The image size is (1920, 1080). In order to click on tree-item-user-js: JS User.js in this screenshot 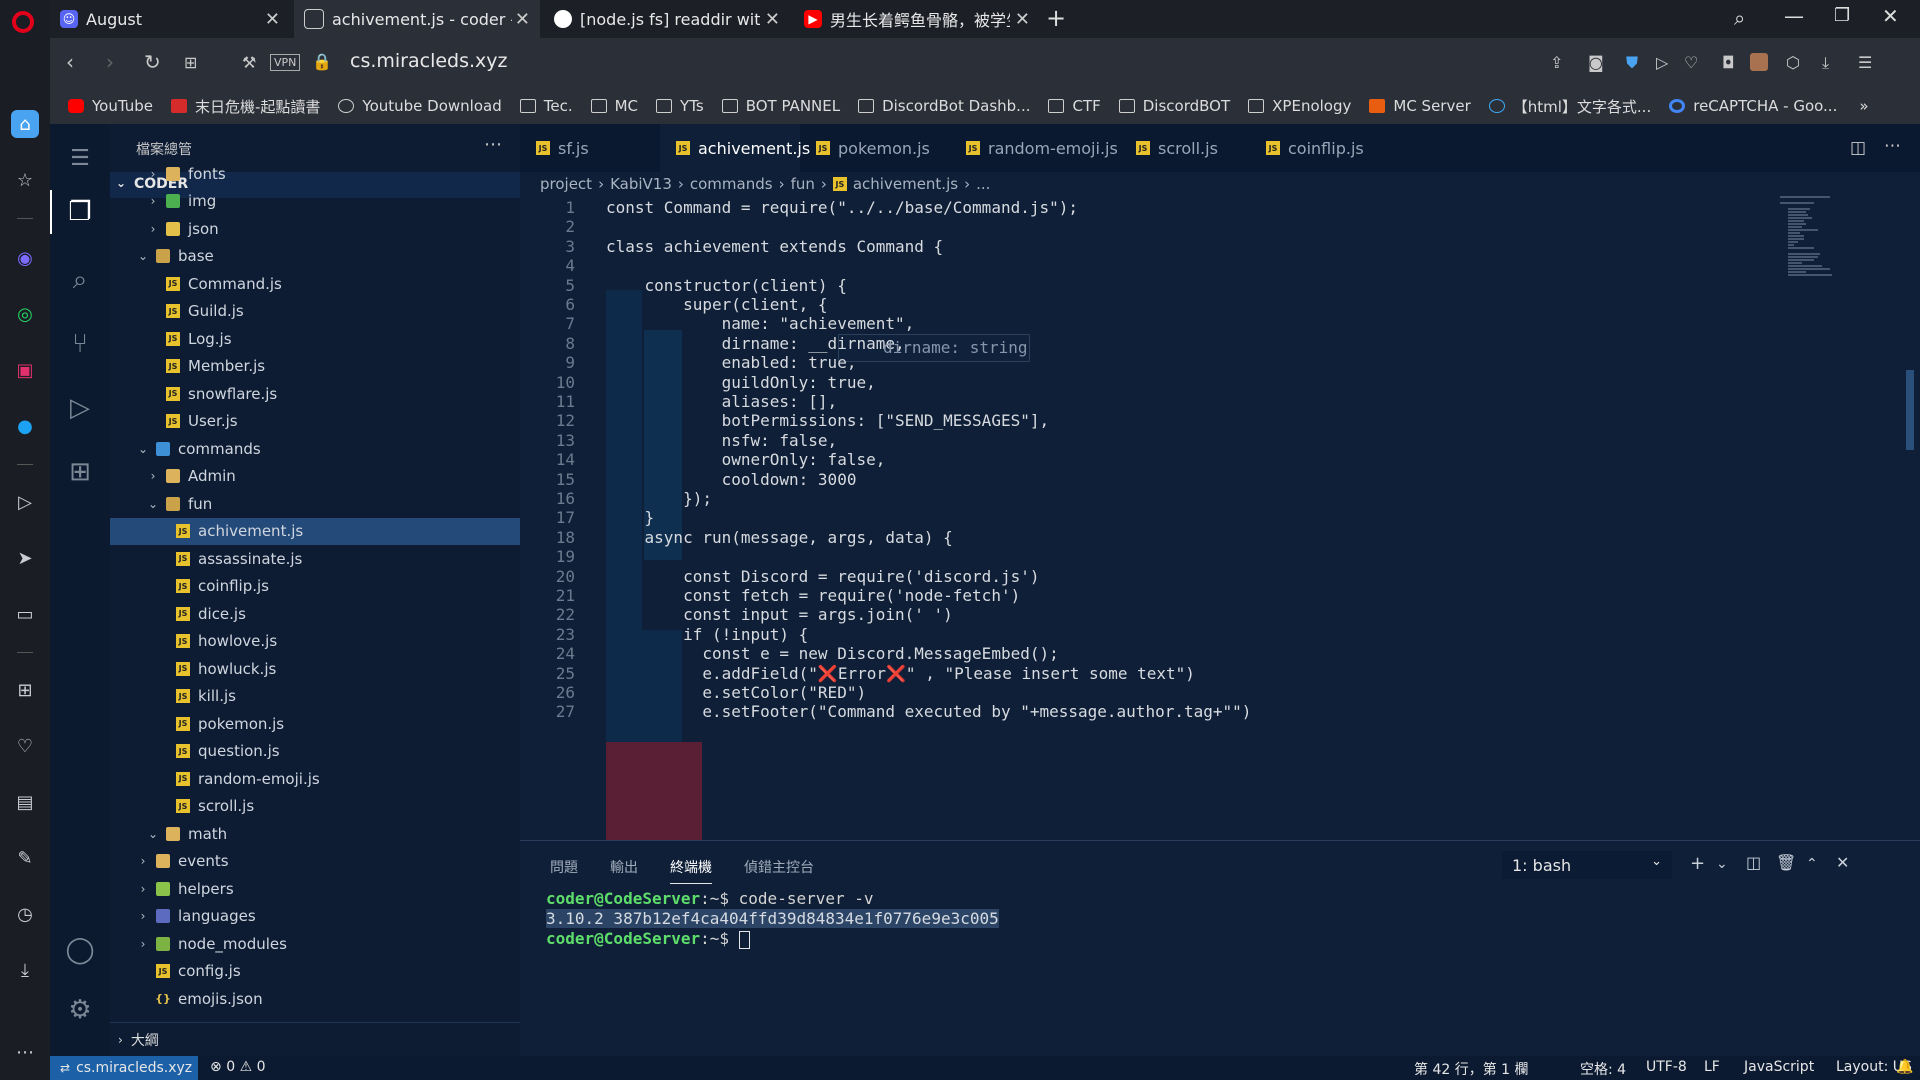, I will do `click(315, 421)`.